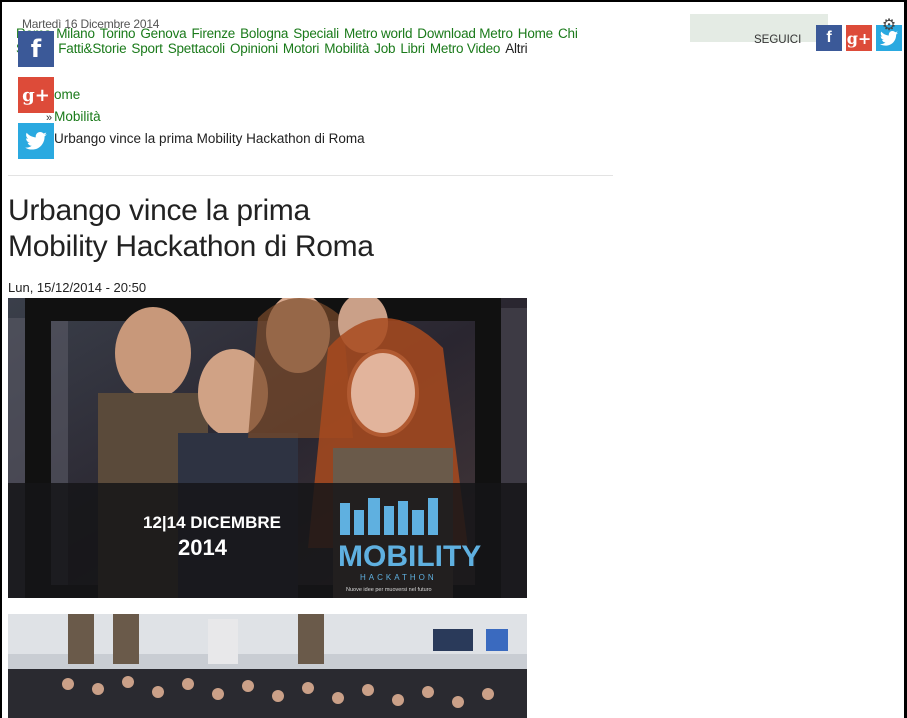 This screenshot has height=718, width=907. What do you see at coordinates (75, 33) in the screenshot?
I see `nav-item-milano: Milano` at bounding box center [75, 33].